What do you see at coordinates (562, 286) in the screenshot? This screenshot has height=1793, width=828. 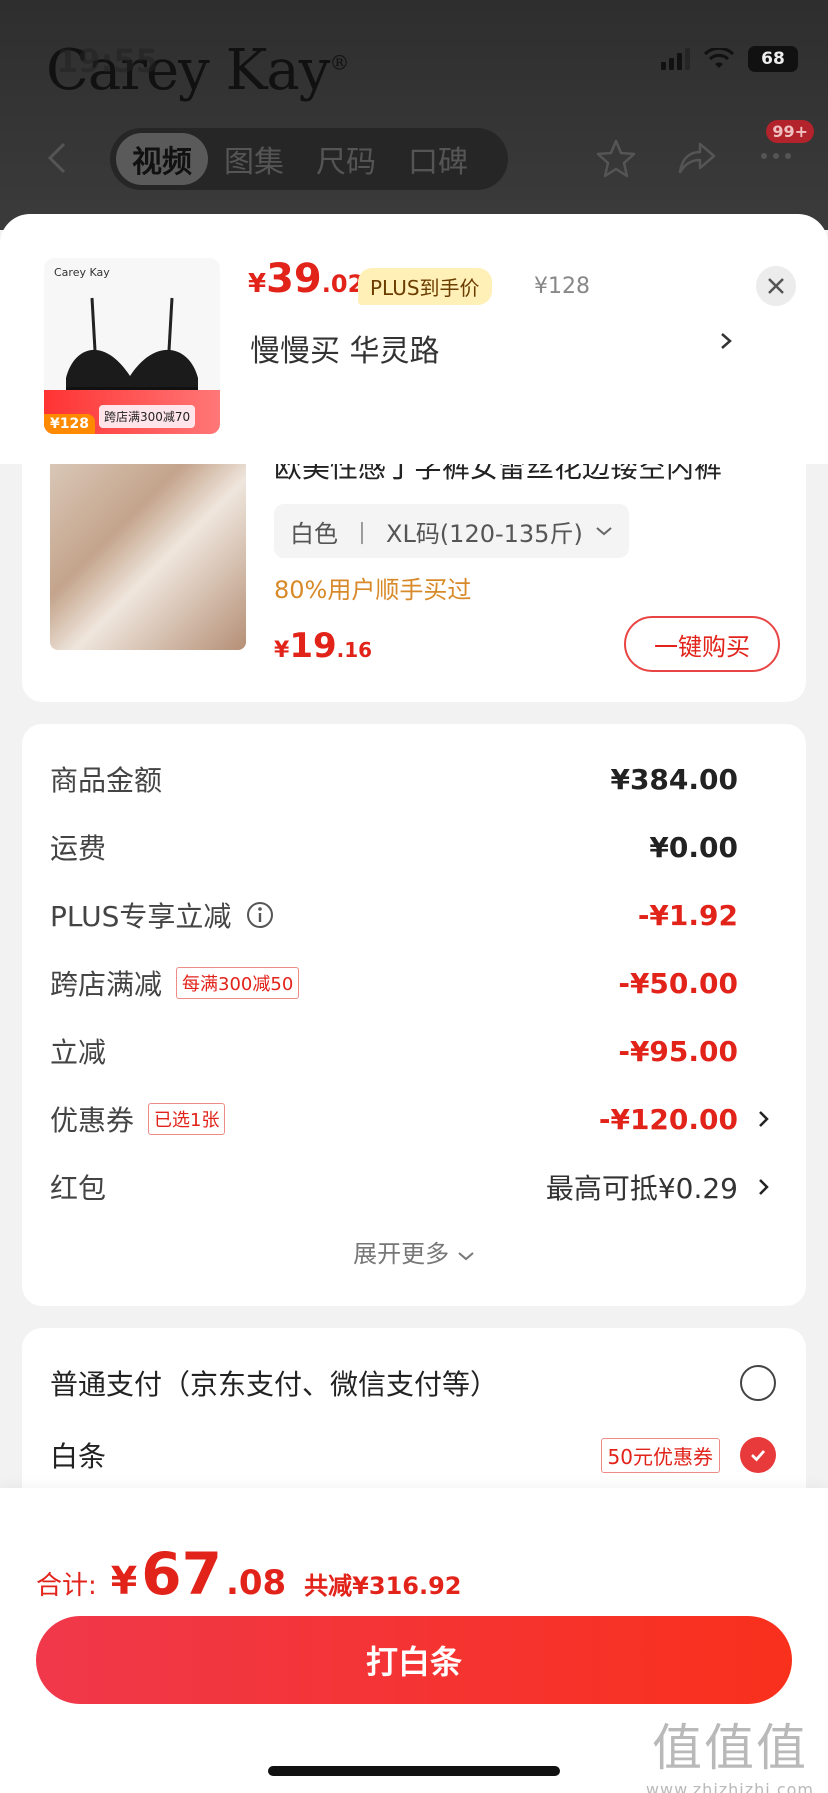 I see `original-price: ¥128` at bounding box center [562, 286].